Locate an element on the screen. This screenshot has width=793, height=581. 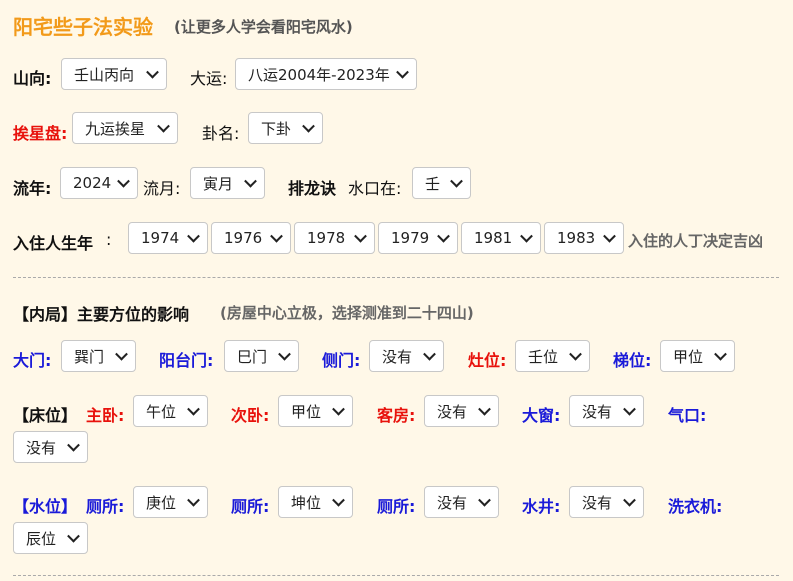
kefang-select-value: 没有 is located at coordinates (452, 411).